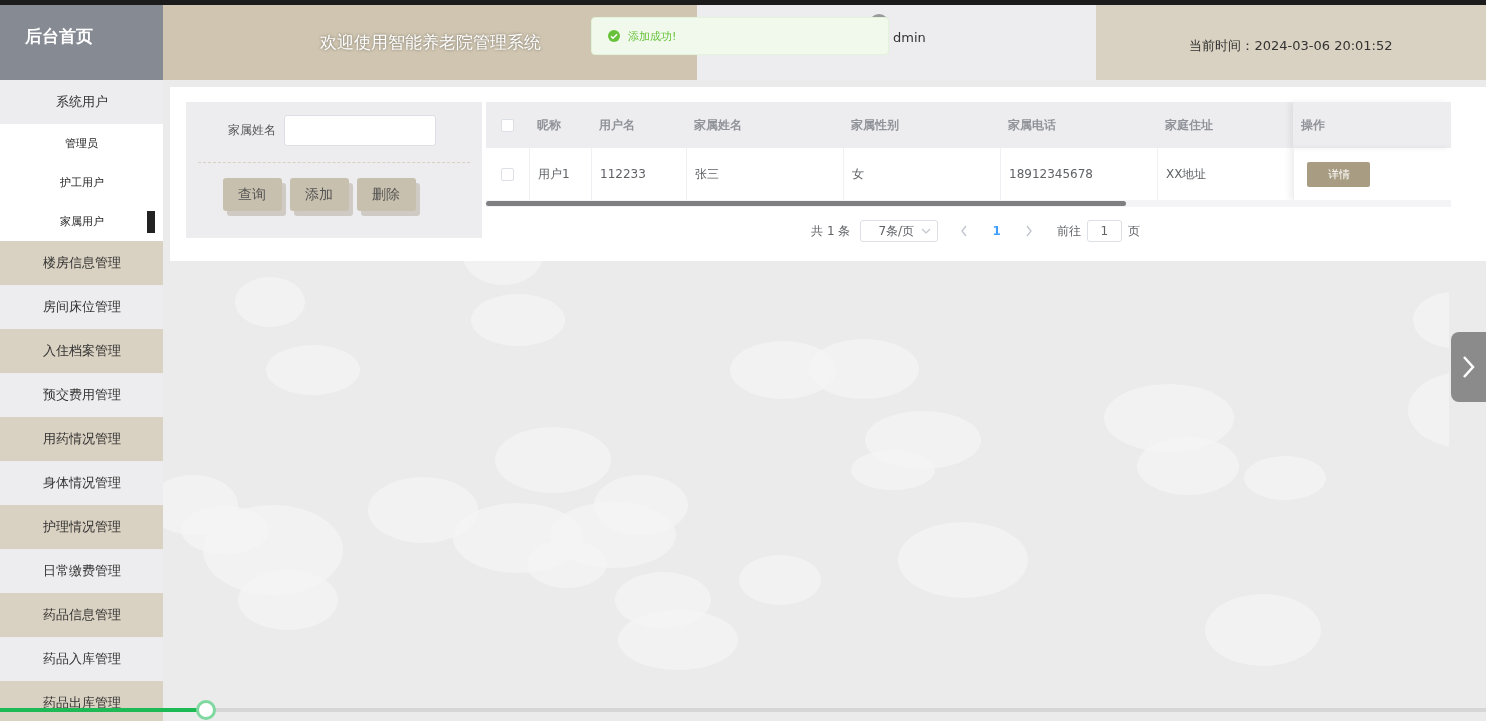  What do you see at coordinates (1291, 45) in the screenshot?
I see `current-time: 当前时间：2024-03-06 20:01:52` at bounding box center [1291, 45].